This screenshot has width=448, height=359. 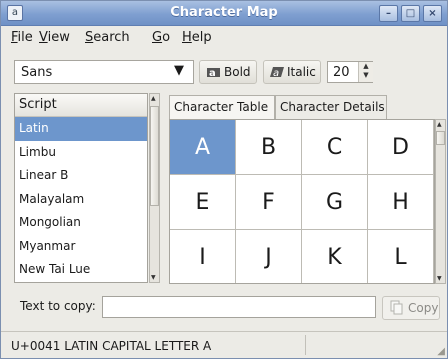 I want to click on char-cell: A, so click(x=203, y=147).